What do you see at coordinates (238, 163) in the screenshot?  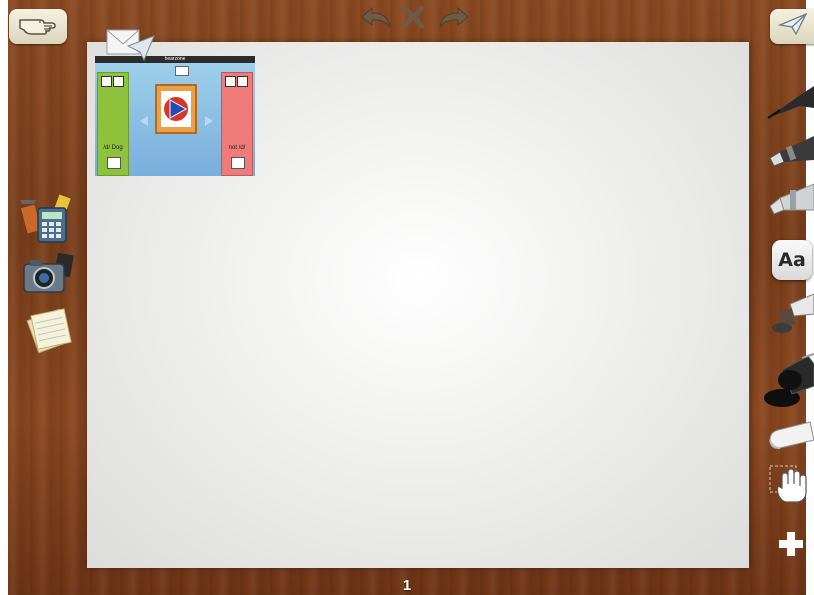 I see `right-panel-card-icon` at bounding box center [238, 163].